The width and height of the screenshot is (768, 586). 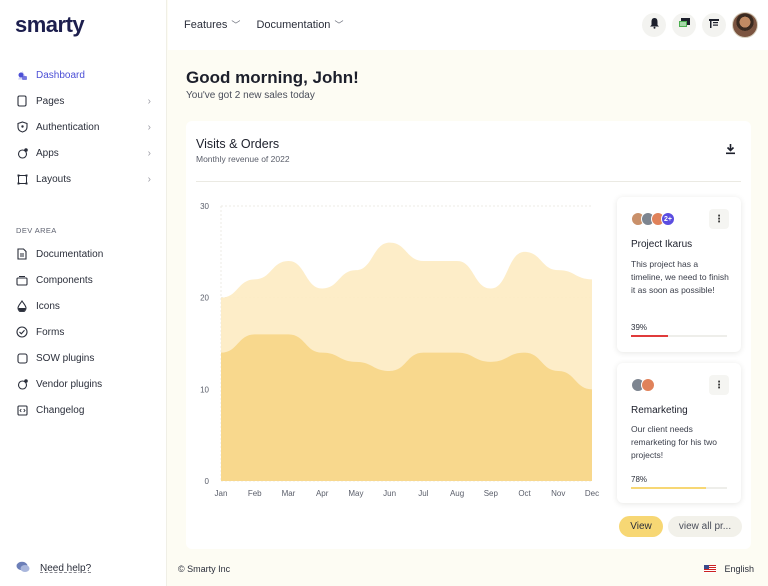 What do you see at coordinates (64, 280) in the screenshot?
I see `sidebar-item-label: Components` at bounding box center [64, 280].